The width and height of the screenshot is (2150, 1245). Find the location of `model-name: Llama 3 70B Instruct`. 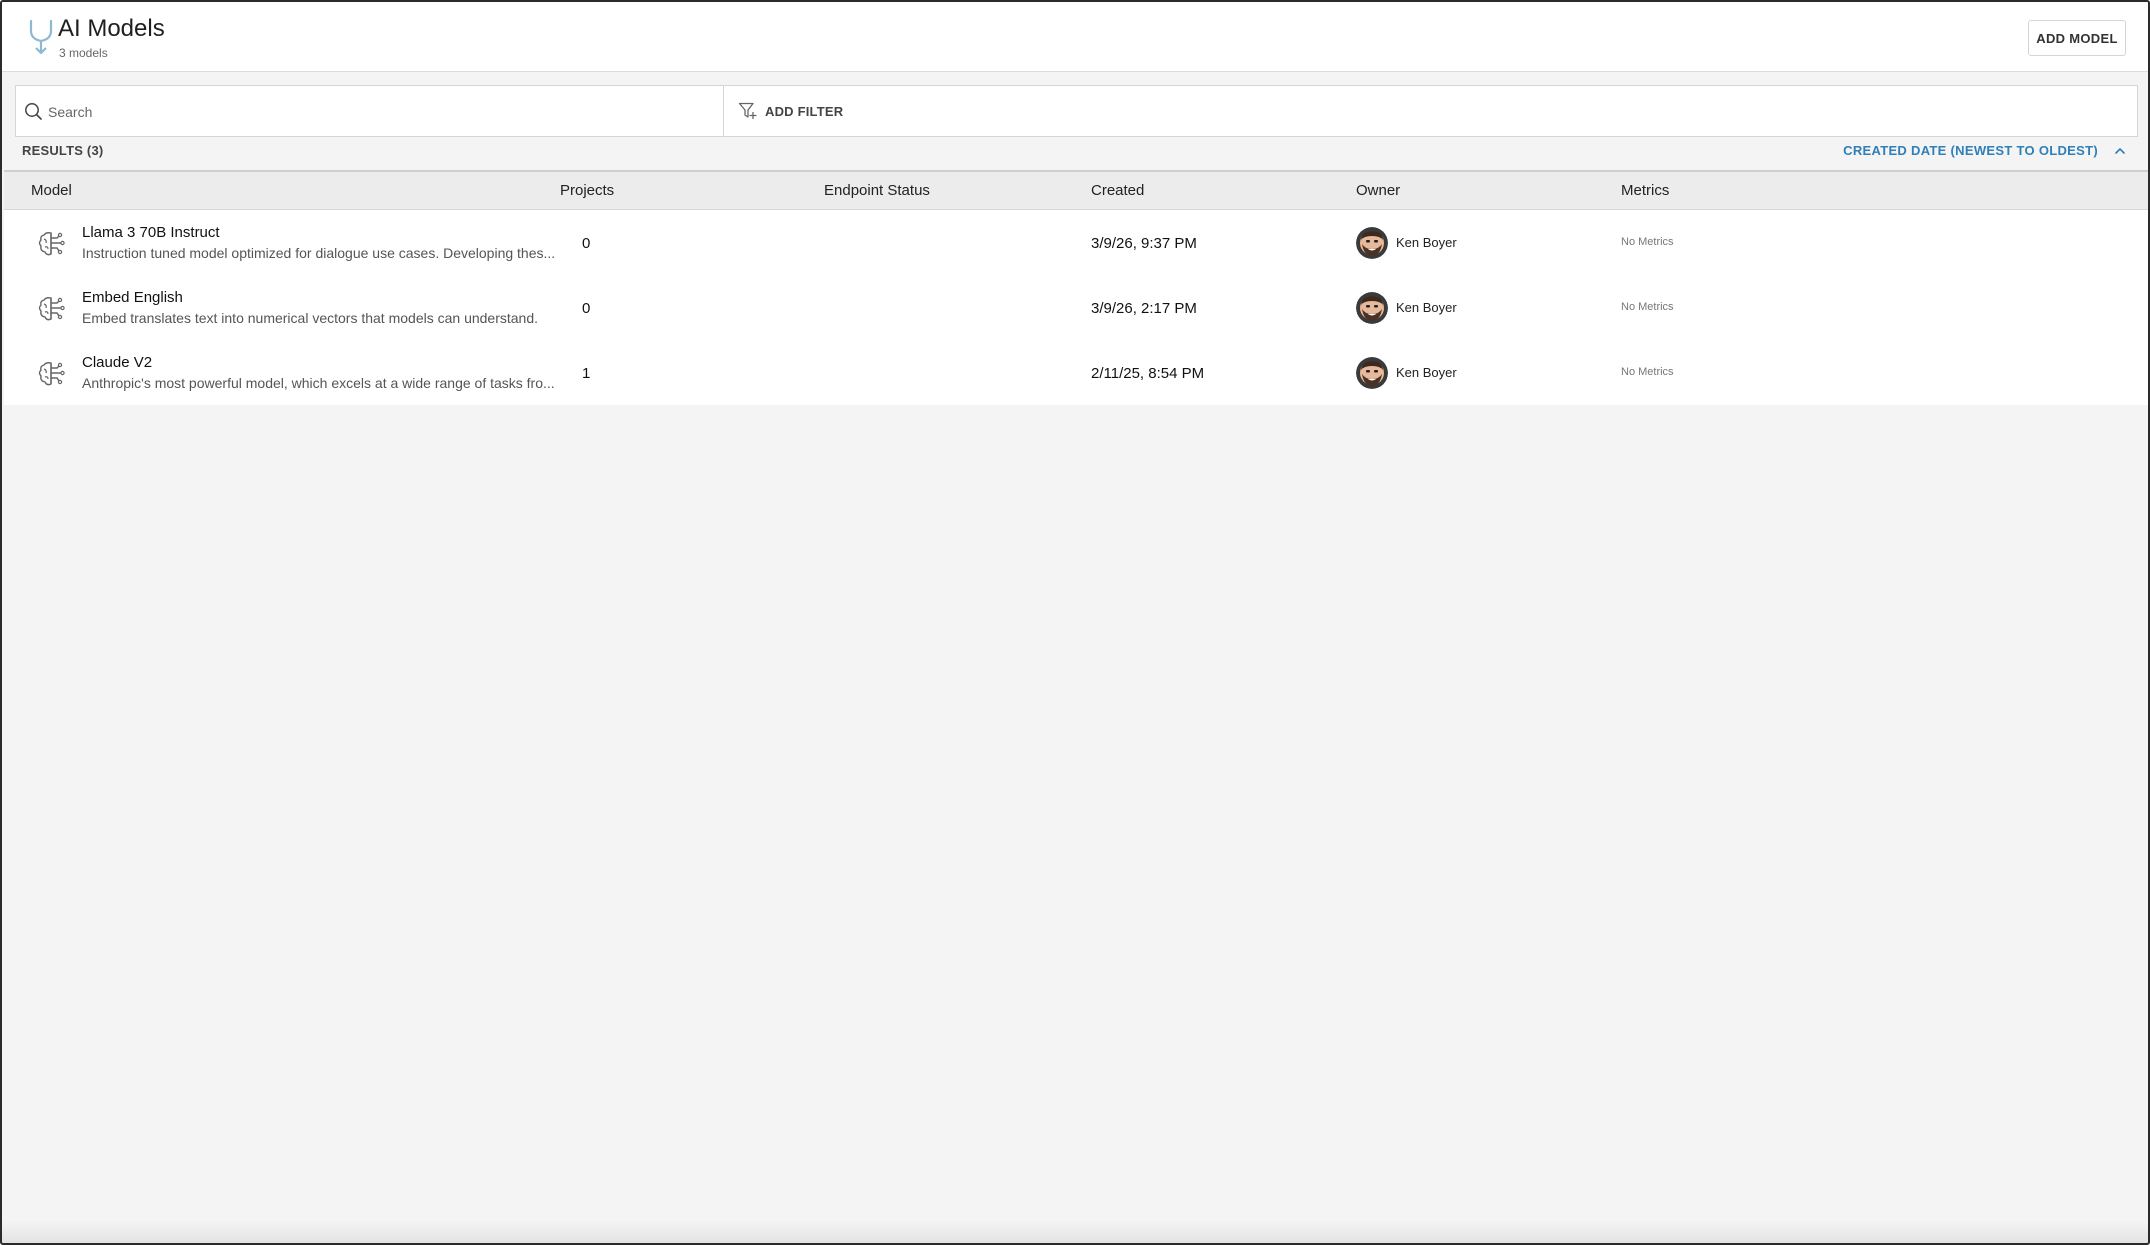

model-name: Llama 3 70B Instruct is located at coordinates (151, 232).